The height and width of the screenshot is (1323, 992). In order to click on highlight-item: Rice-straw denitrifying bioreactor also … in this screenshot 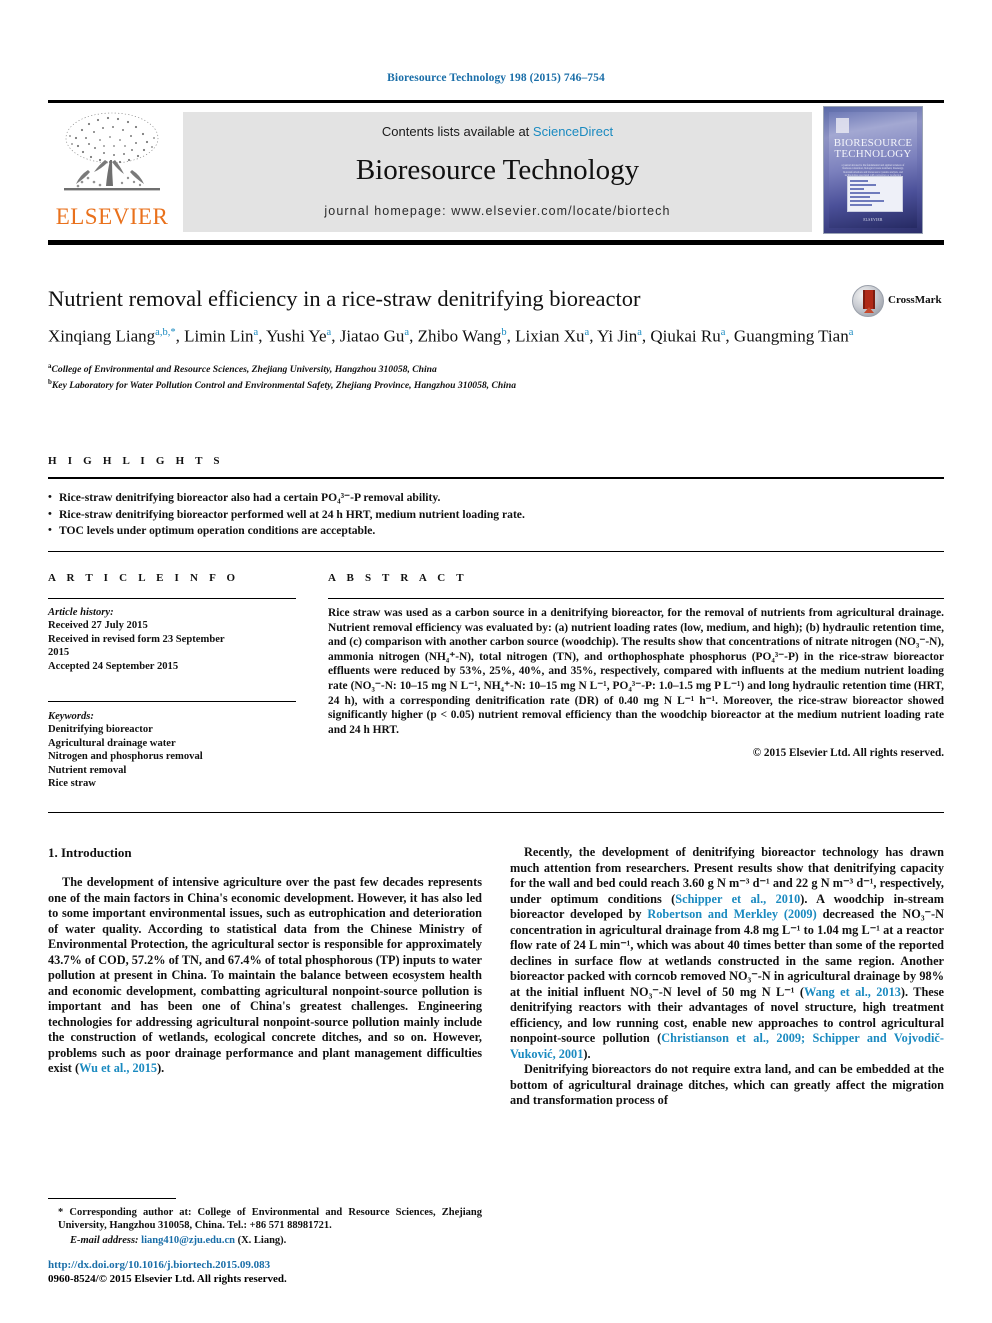, I will do `click(496, 498)`.